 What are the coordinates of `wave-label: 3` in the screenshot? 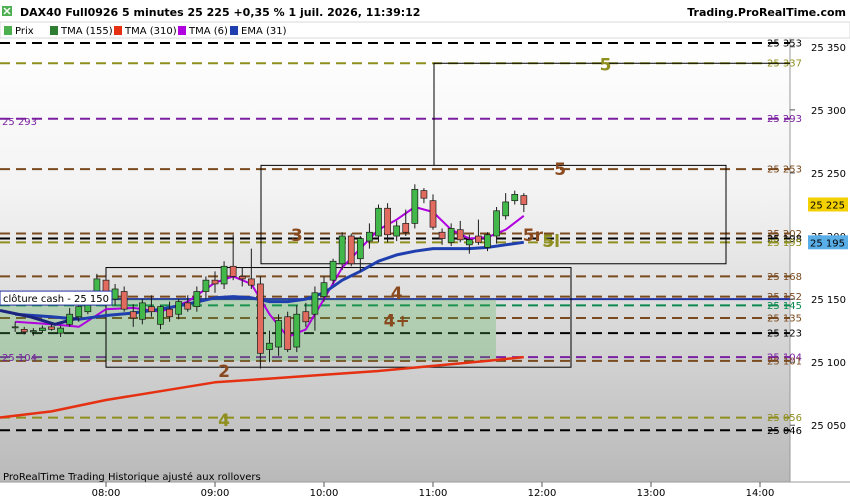 It's located at (297, 236).